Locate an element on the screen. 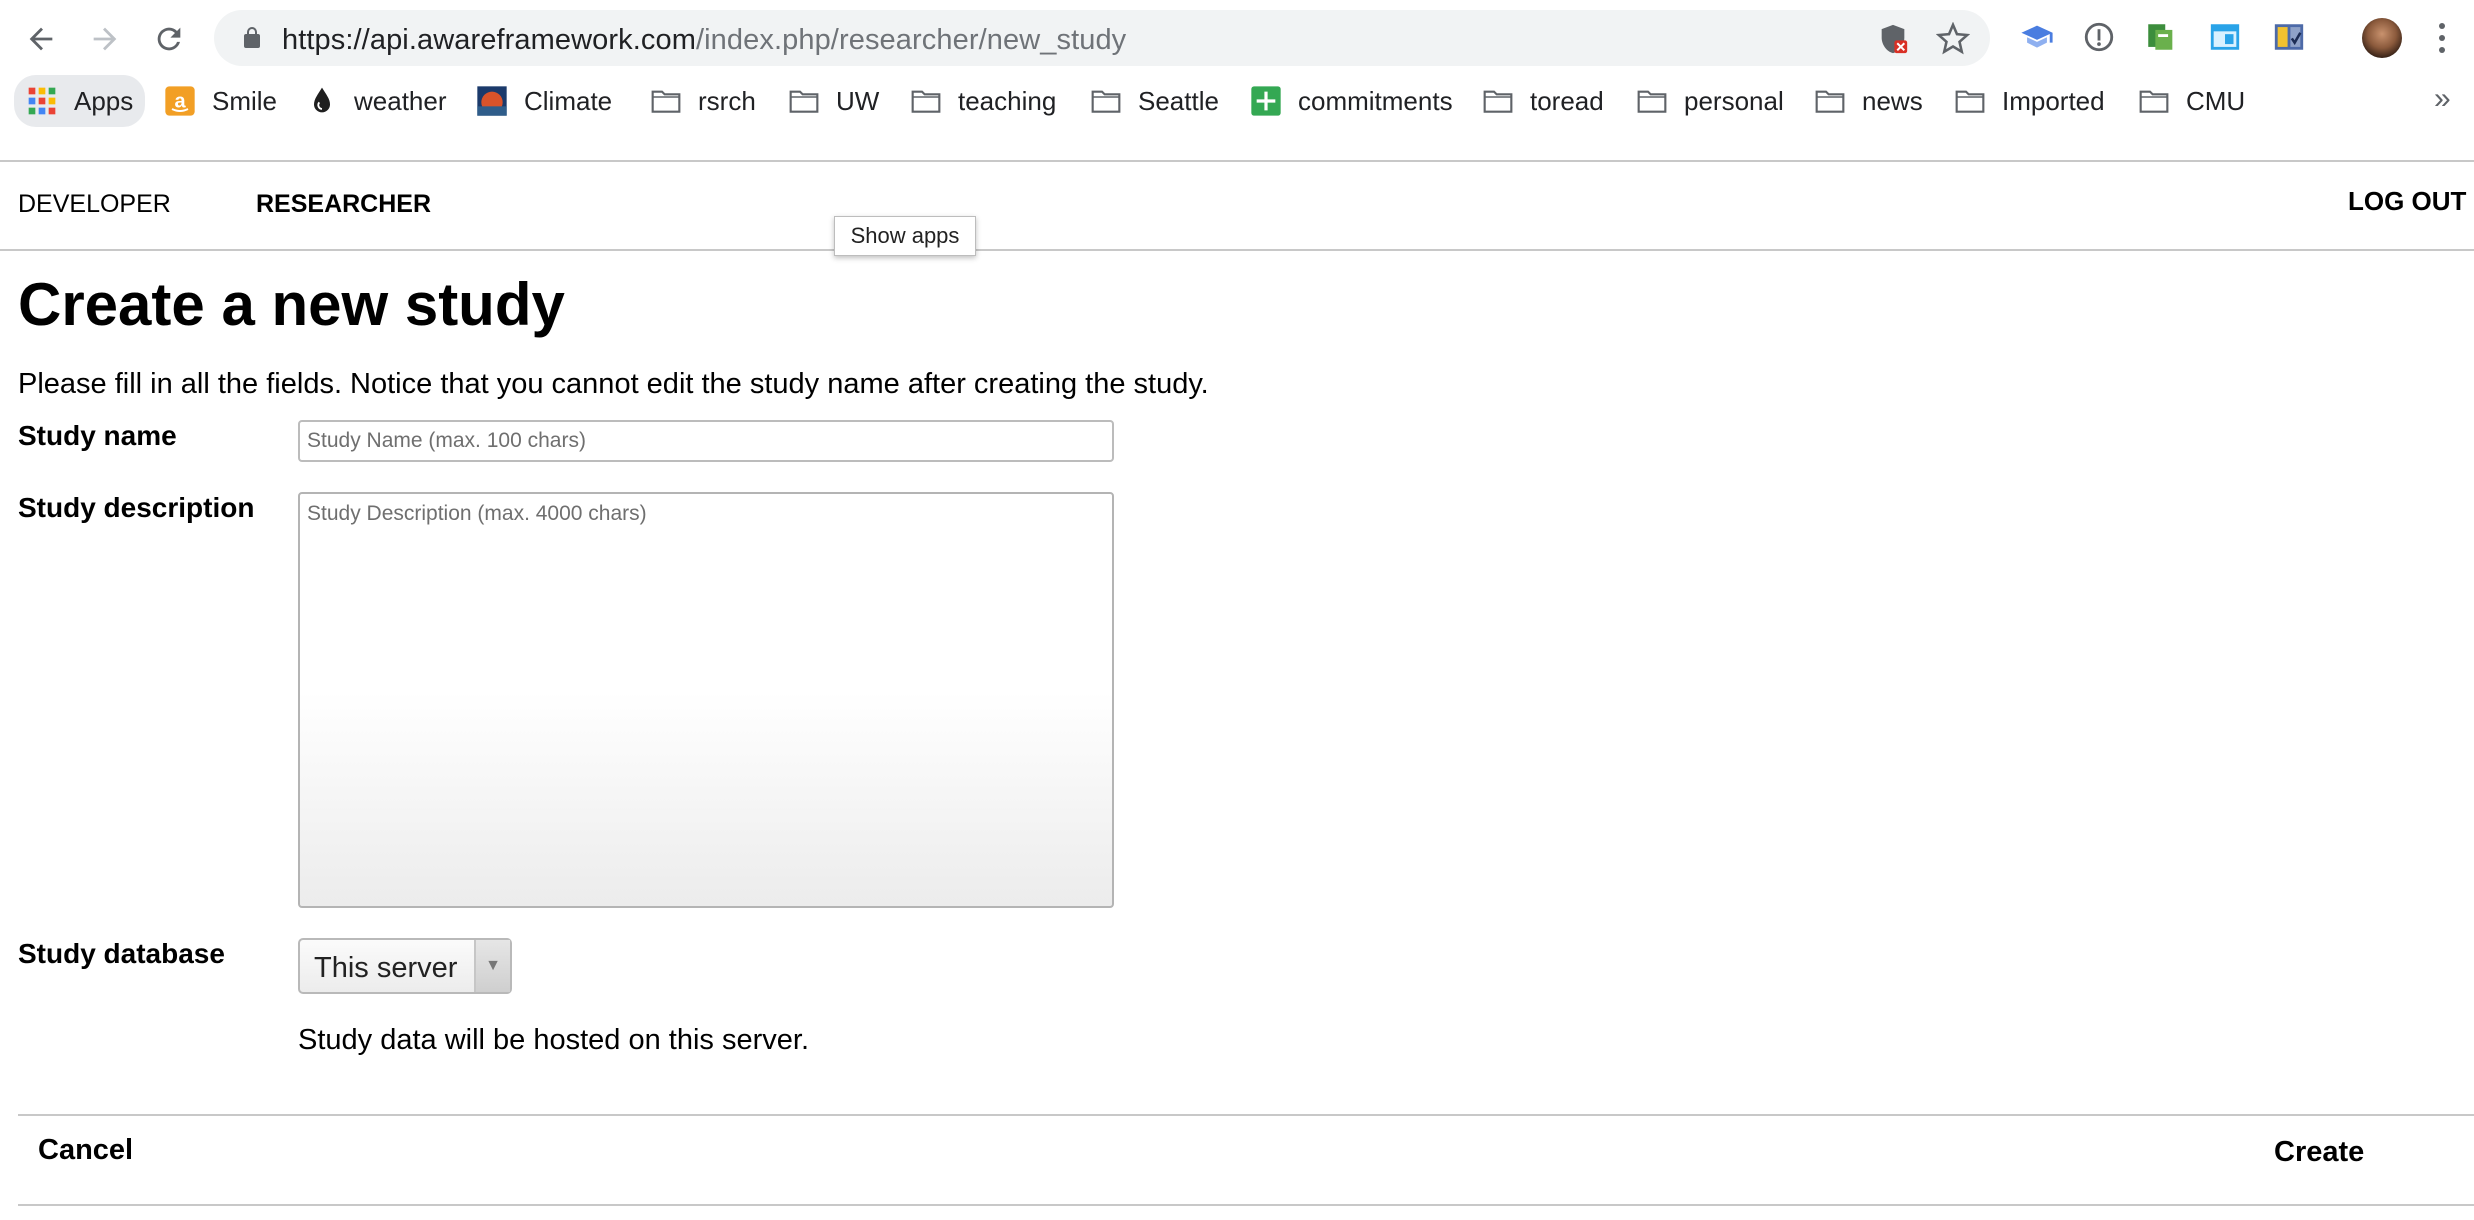 This screenshot has width=2474, height=1220. bookmark-label: Imported is located at coordinates (2053, 100).